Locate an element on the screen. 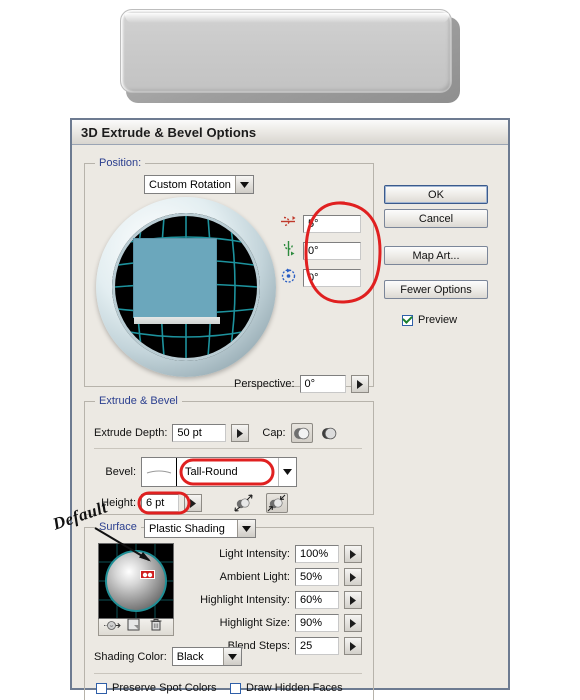 The width and height of the screenshot is (580, 700). bevel-height-input: 6 pt is located at coordinates (160, 503).